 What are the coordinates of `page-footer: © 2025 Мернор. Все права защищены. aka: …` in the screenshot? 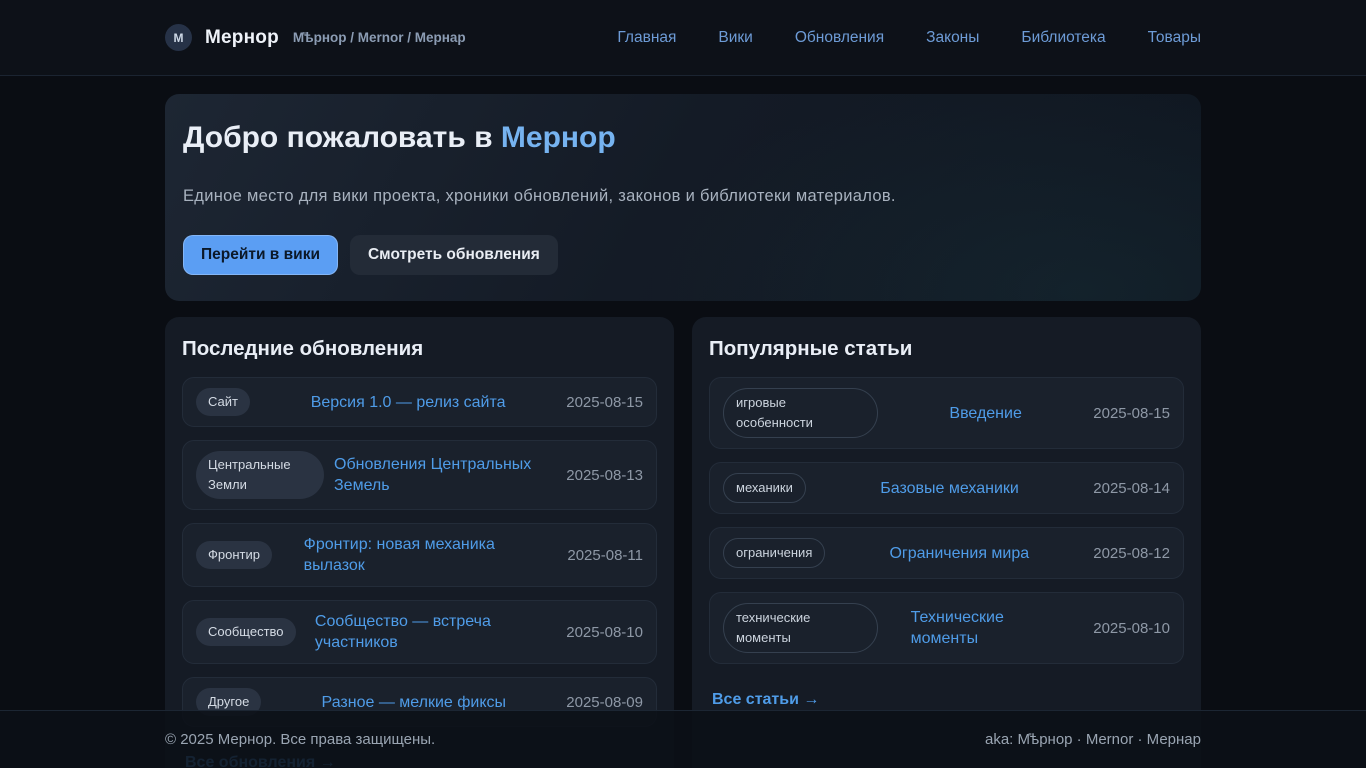 It's located at (683, 739).